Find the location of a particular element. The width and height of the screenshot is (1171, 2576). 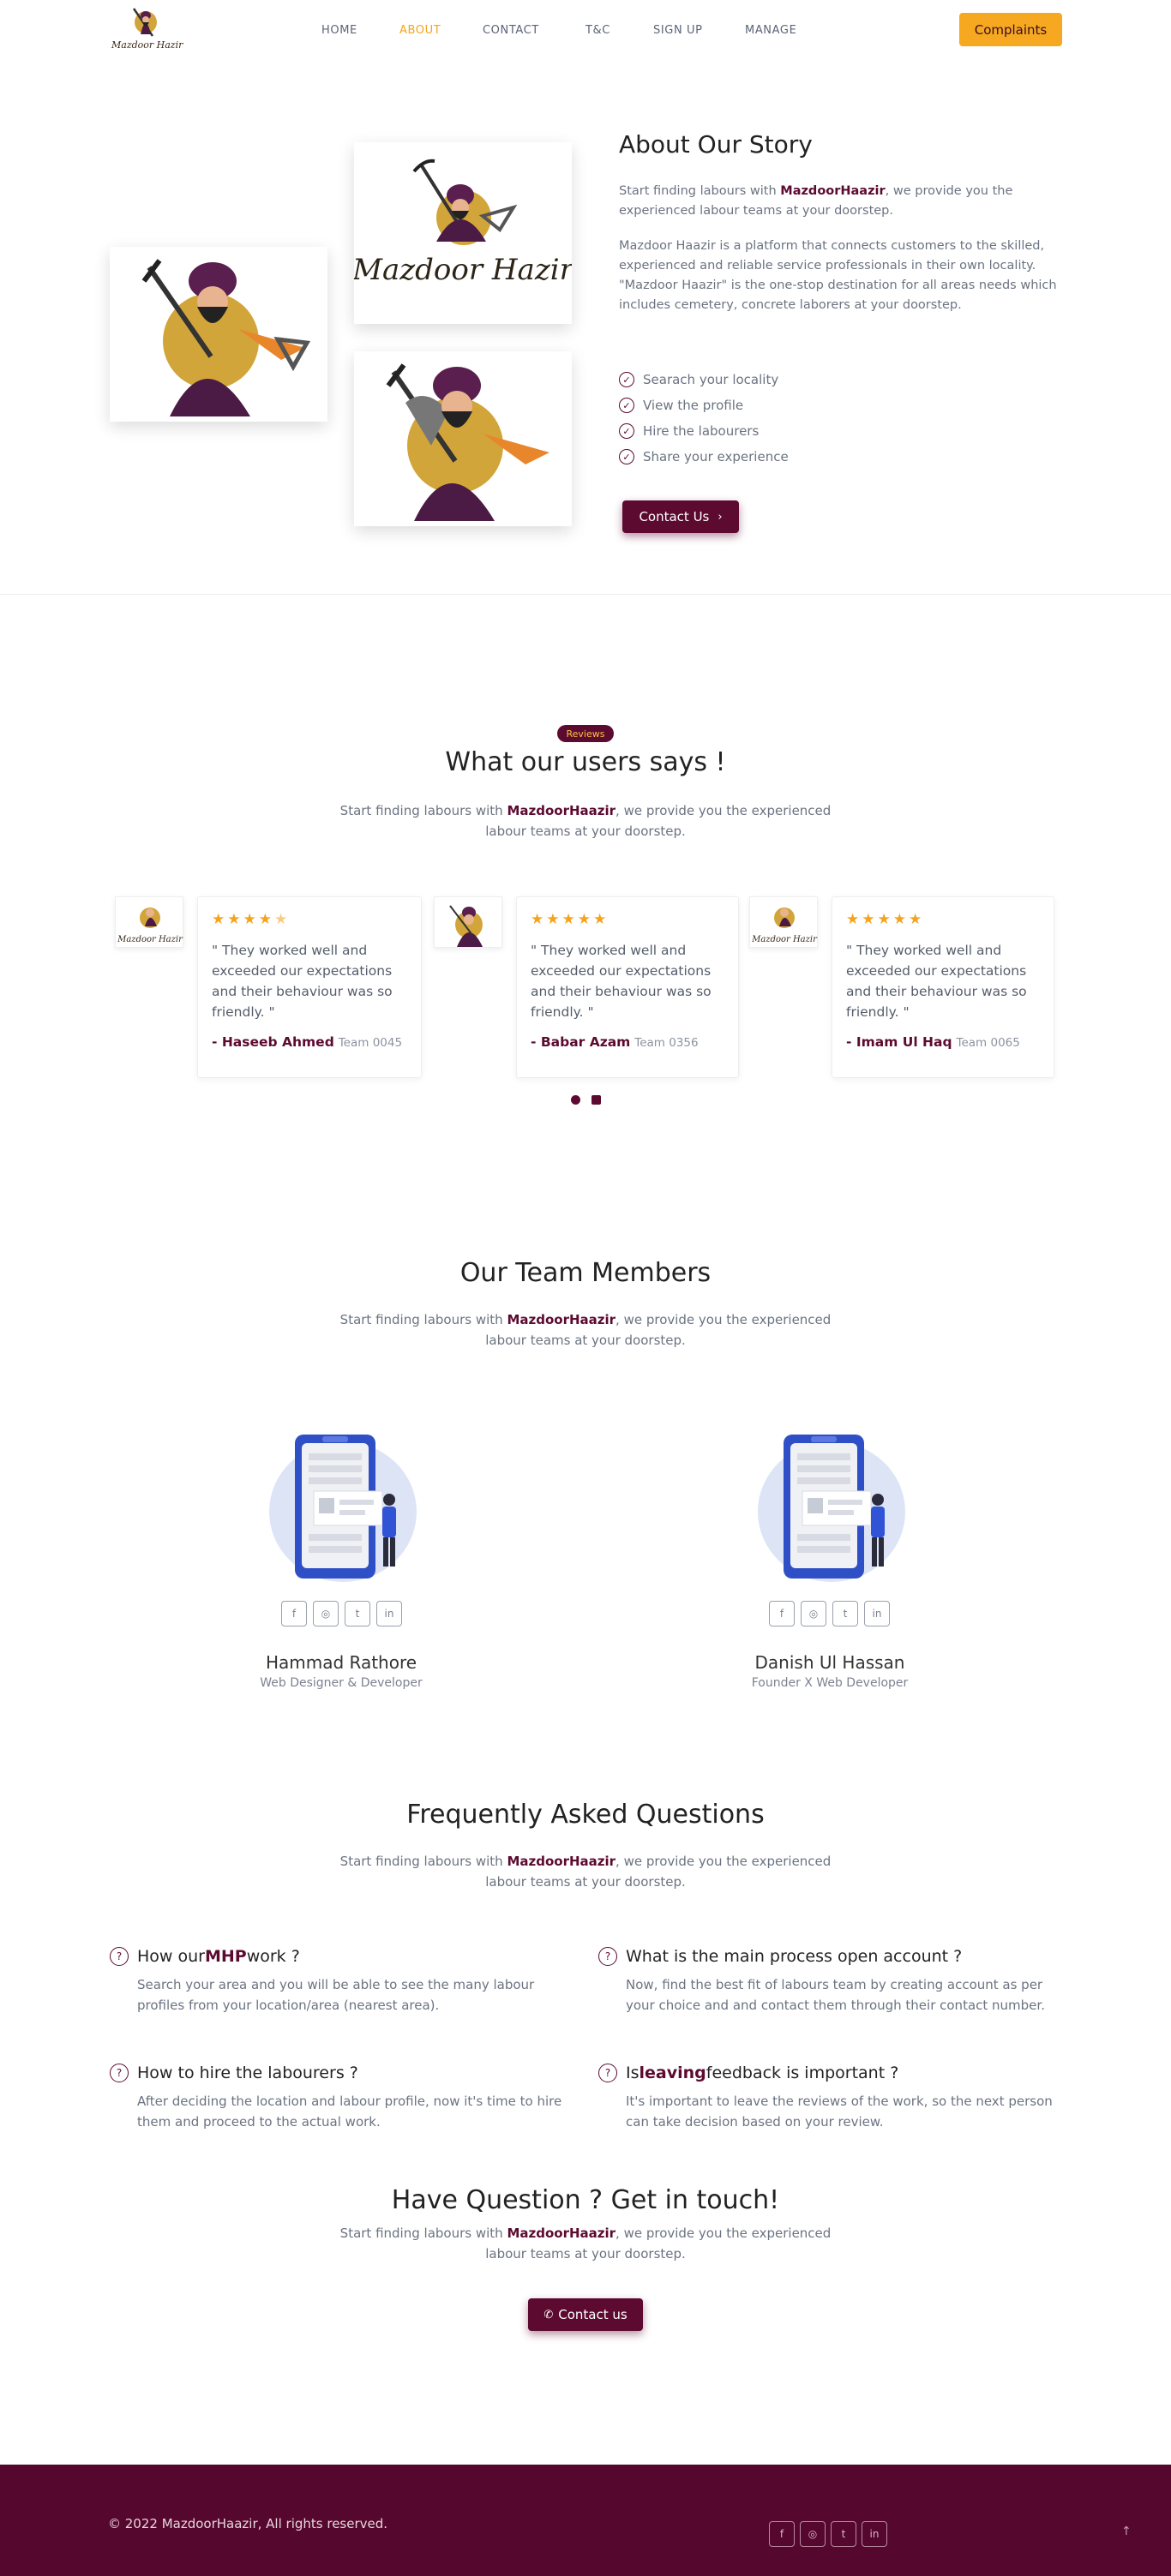

reviews-title: What our users says ! is located at coordinates (585, 762).